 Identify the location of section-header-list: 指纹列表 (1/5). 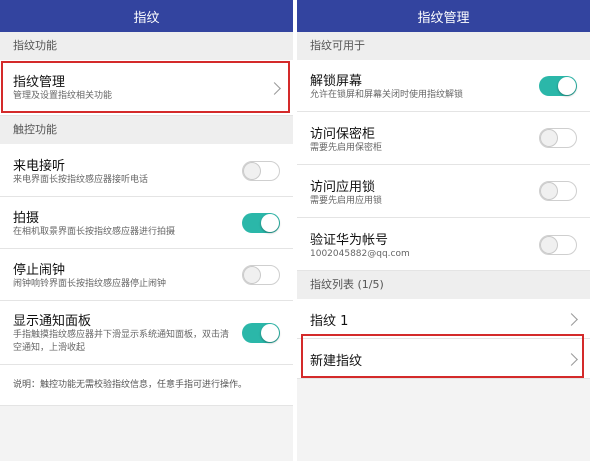
(443, 285).